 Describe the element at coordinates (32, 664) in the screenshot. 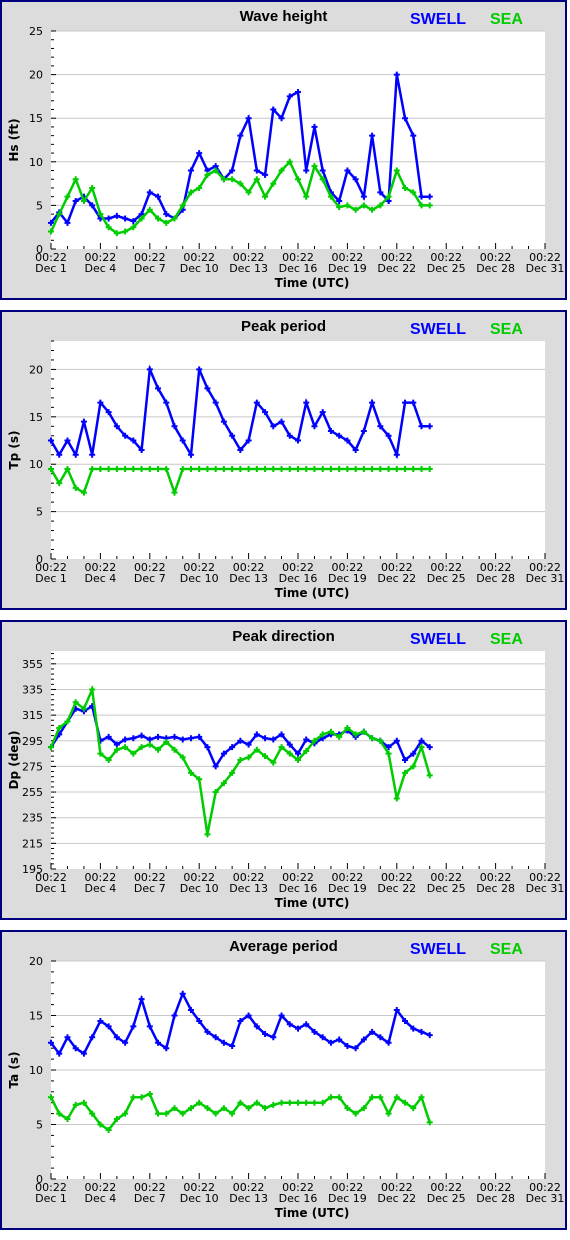

I see `y-tick-label: 355` at that location.